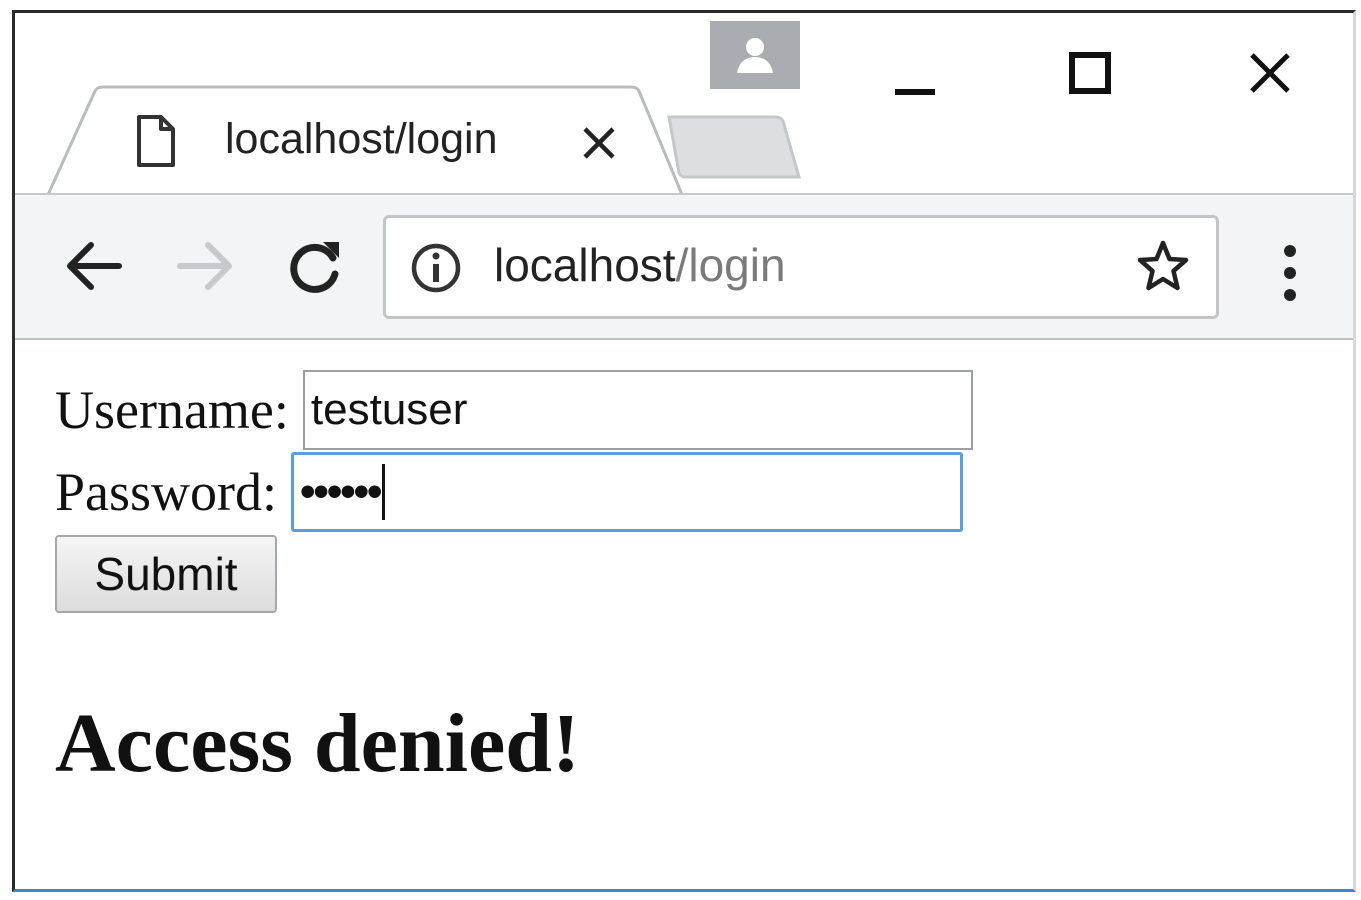 This screenshot has width=1361, height=900. Describe the element at coordinates (317, 743) in the screenshot. I see `access-denied-heading: Access denied!` at that location.